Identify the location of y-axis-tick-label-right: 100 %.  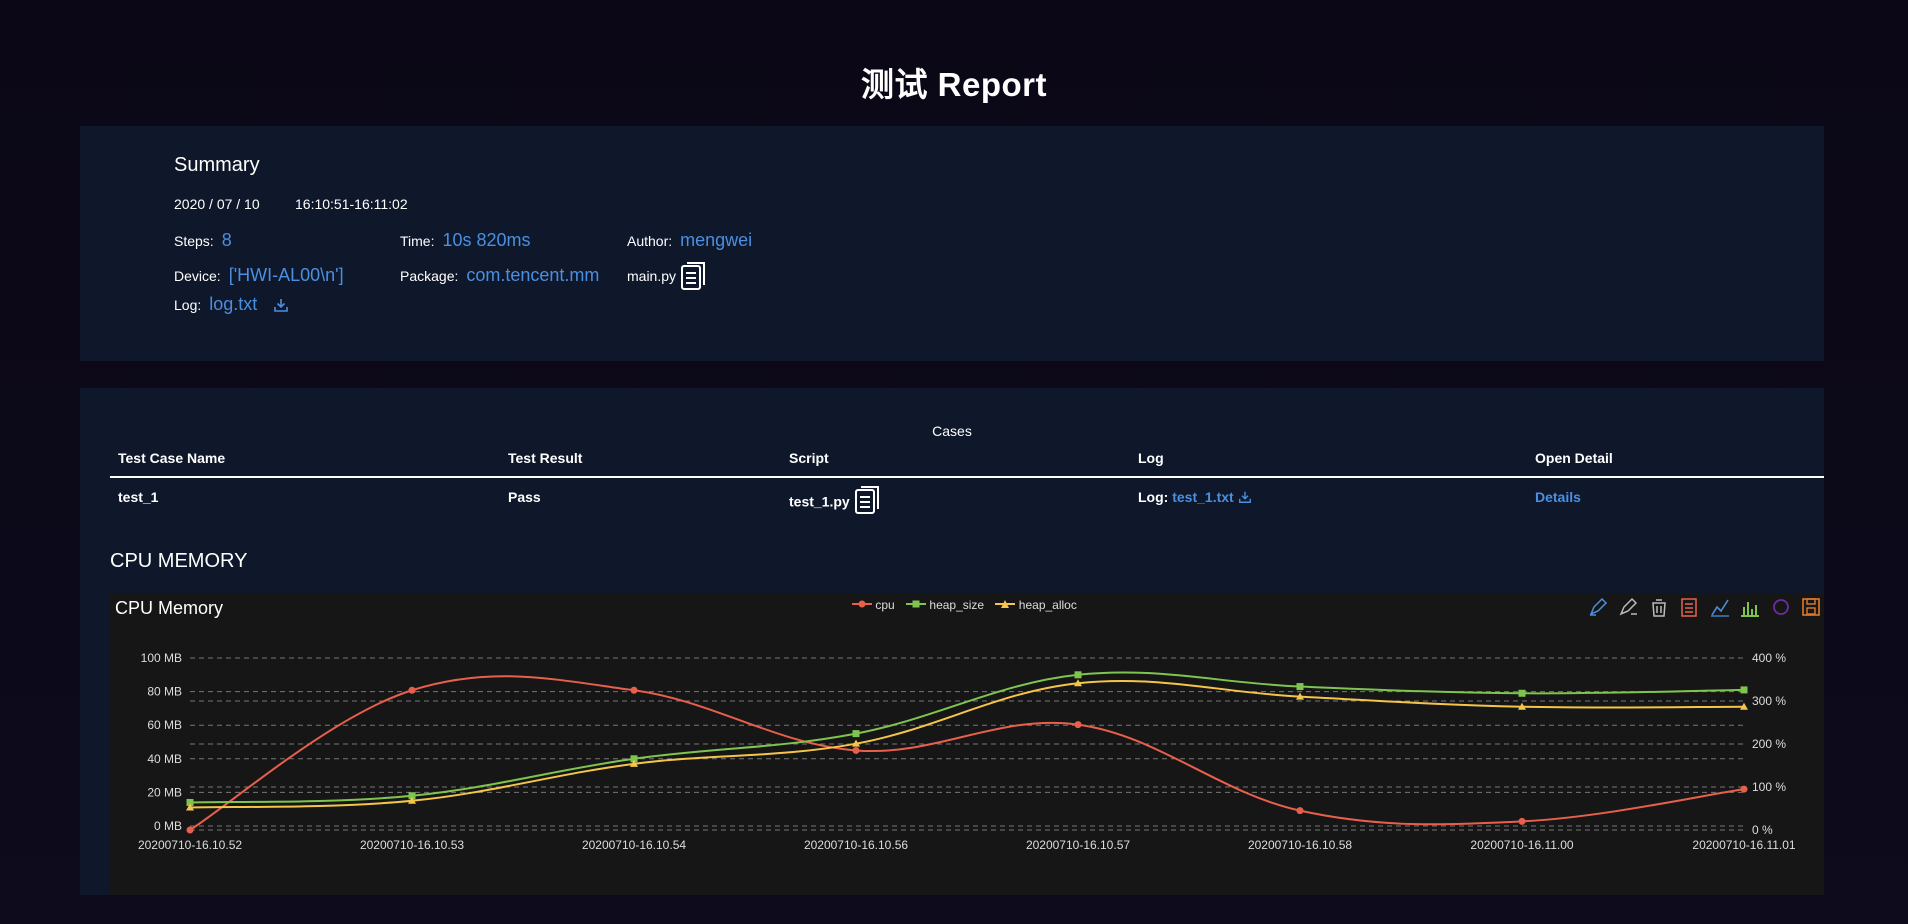
(1769, 787).